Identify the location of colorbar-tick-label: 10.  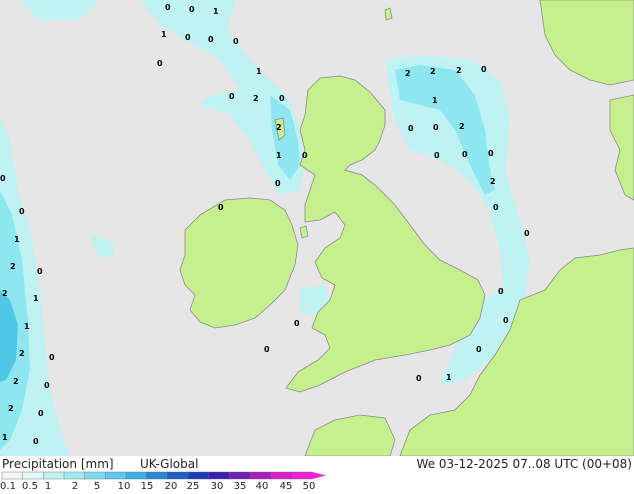
(124, 485).